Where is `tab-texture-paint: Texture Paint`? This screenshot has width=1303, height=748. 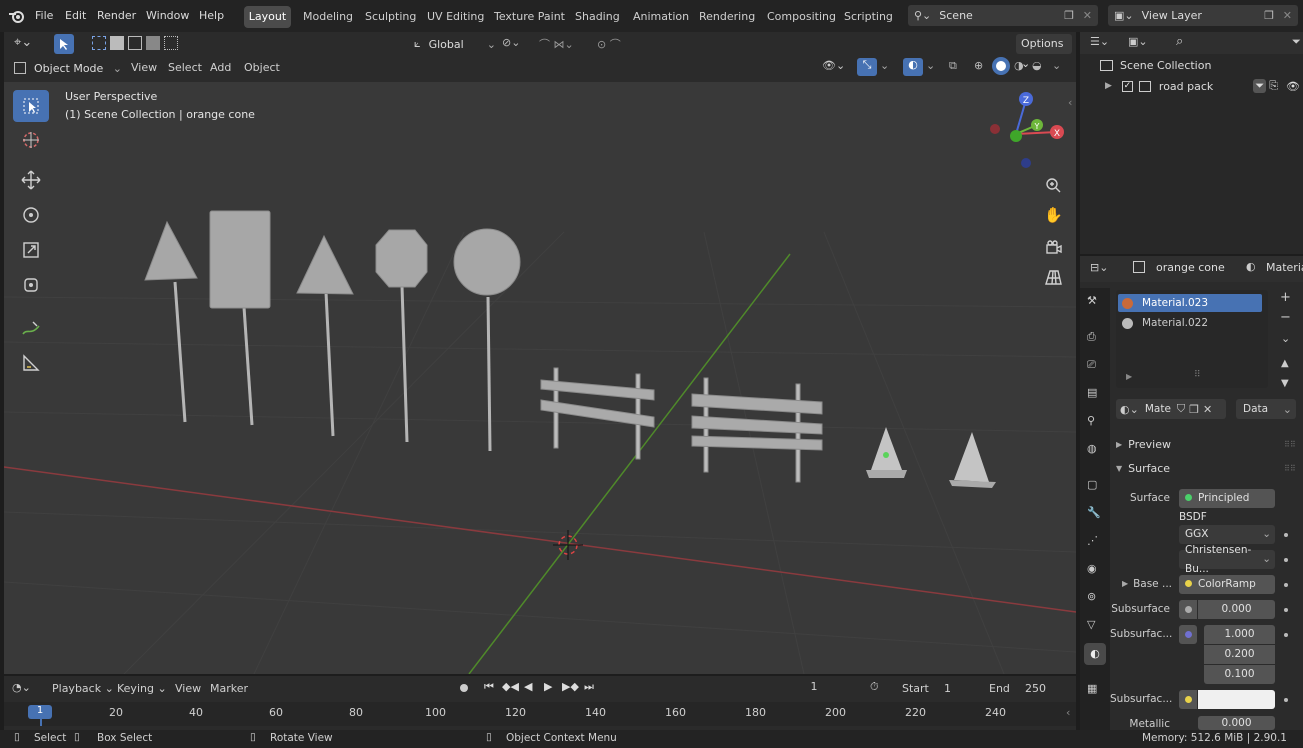 tab-texture-paint: Texture Paint is located at coordinates (529, 17).